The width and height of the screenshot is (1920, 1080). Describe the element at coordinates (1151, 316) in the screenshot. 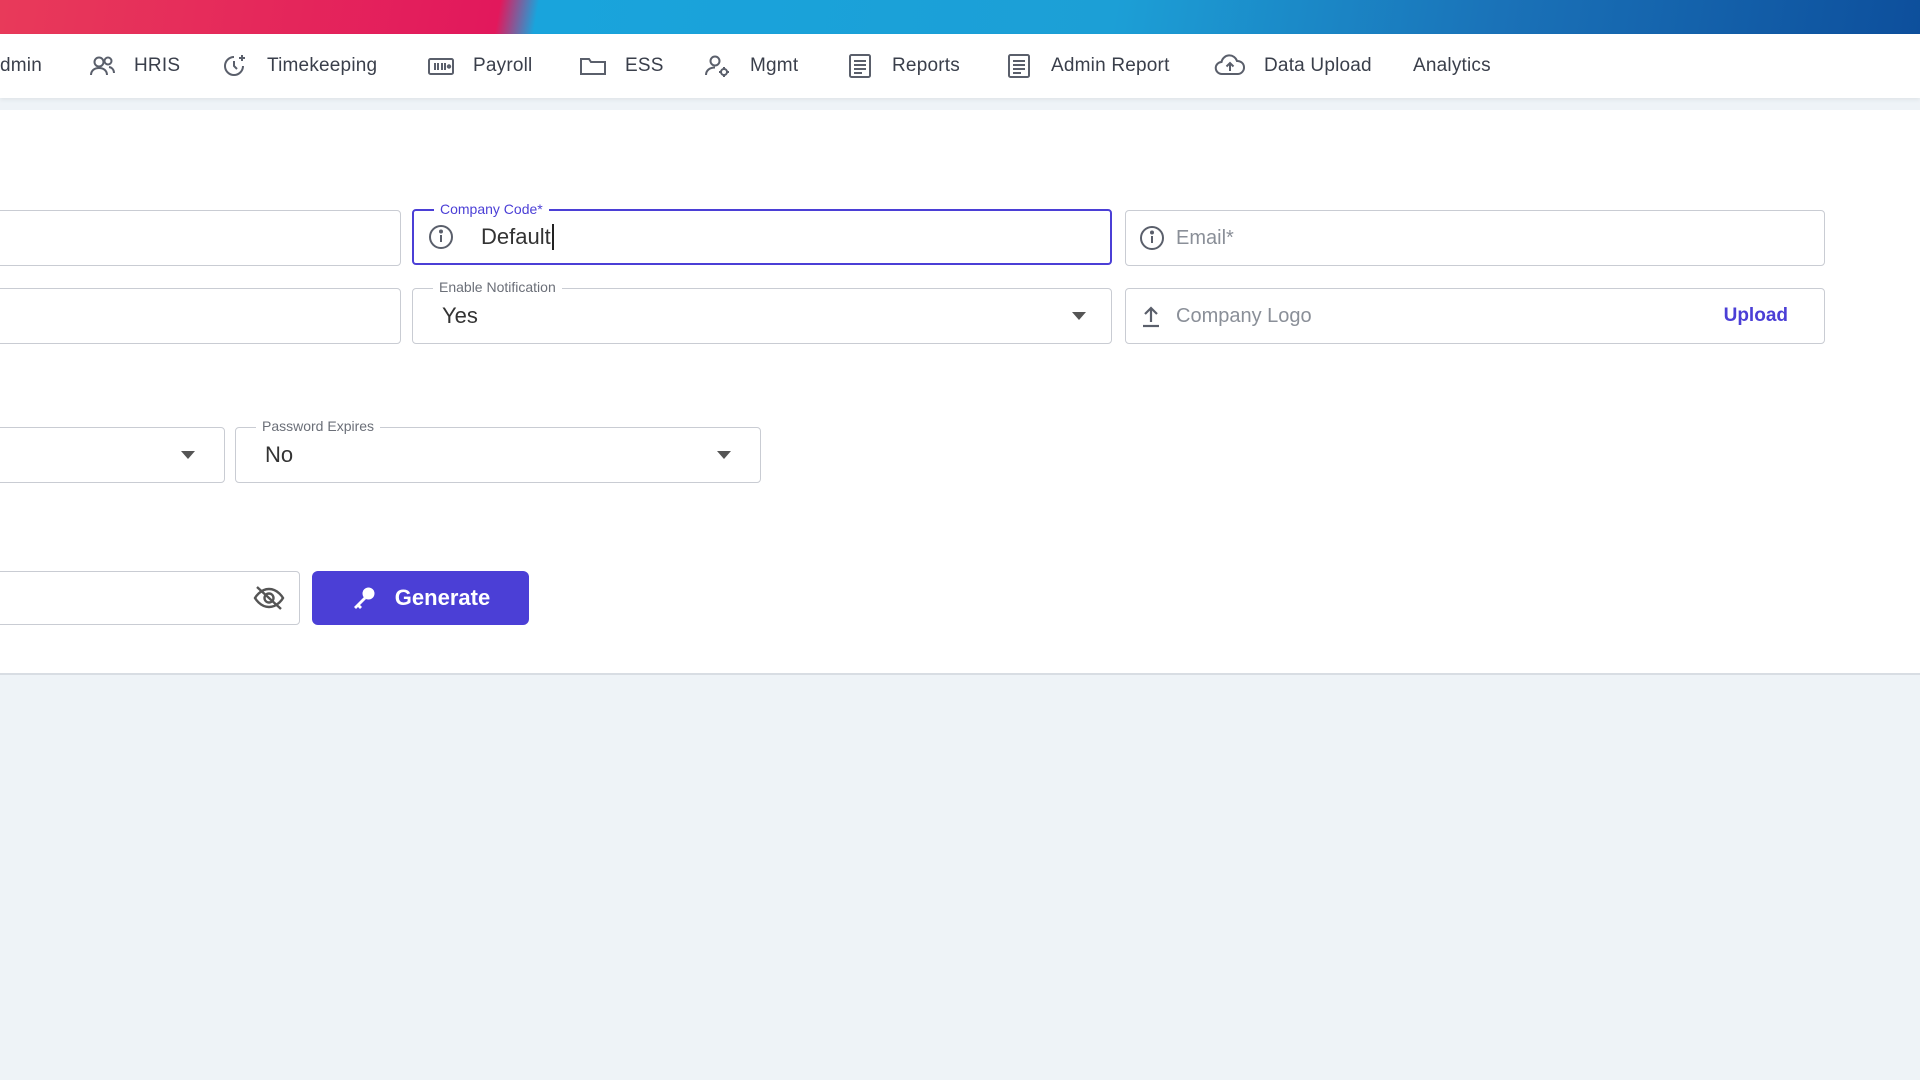

I see `upload-arrow-icon` at that location.